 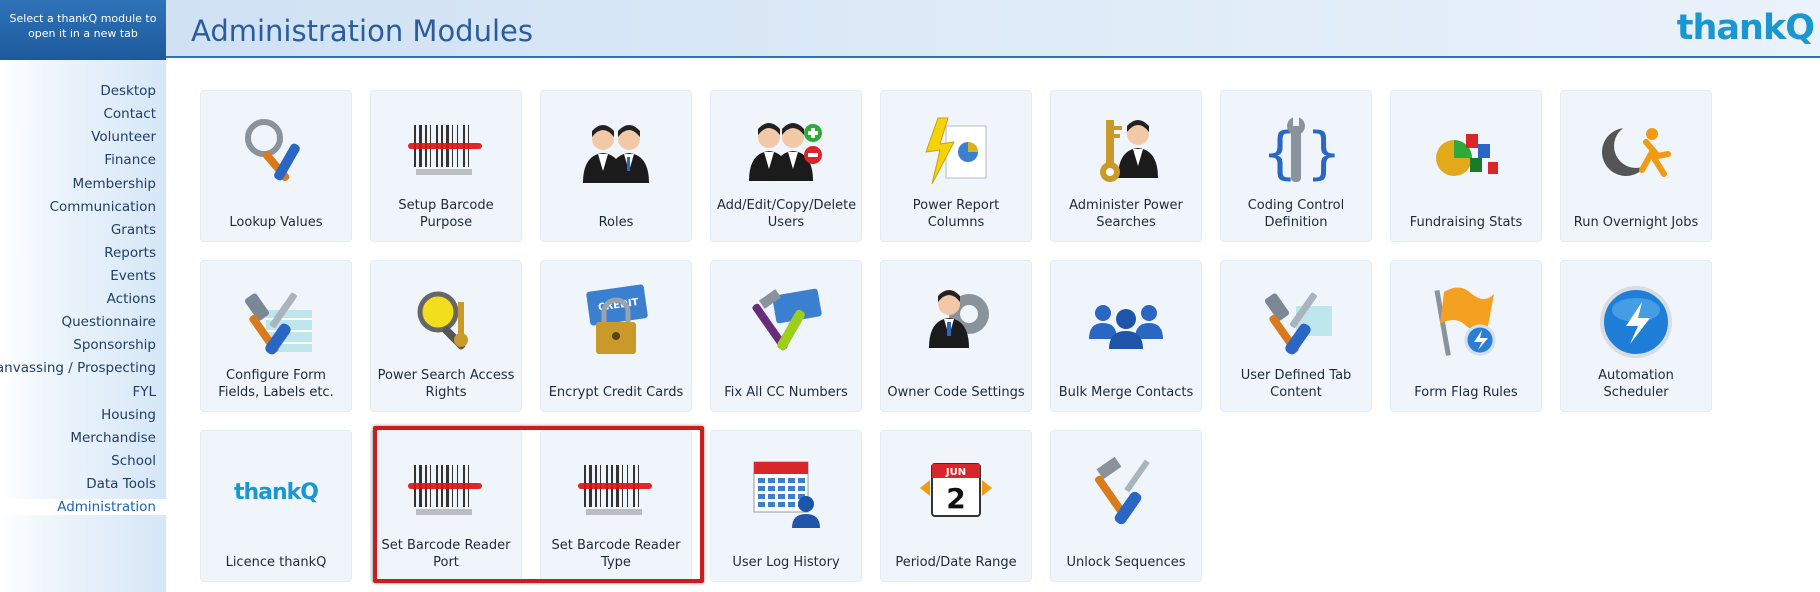 I want to click on sidebar-item-communication: Communication, so click(x=103, y=207).